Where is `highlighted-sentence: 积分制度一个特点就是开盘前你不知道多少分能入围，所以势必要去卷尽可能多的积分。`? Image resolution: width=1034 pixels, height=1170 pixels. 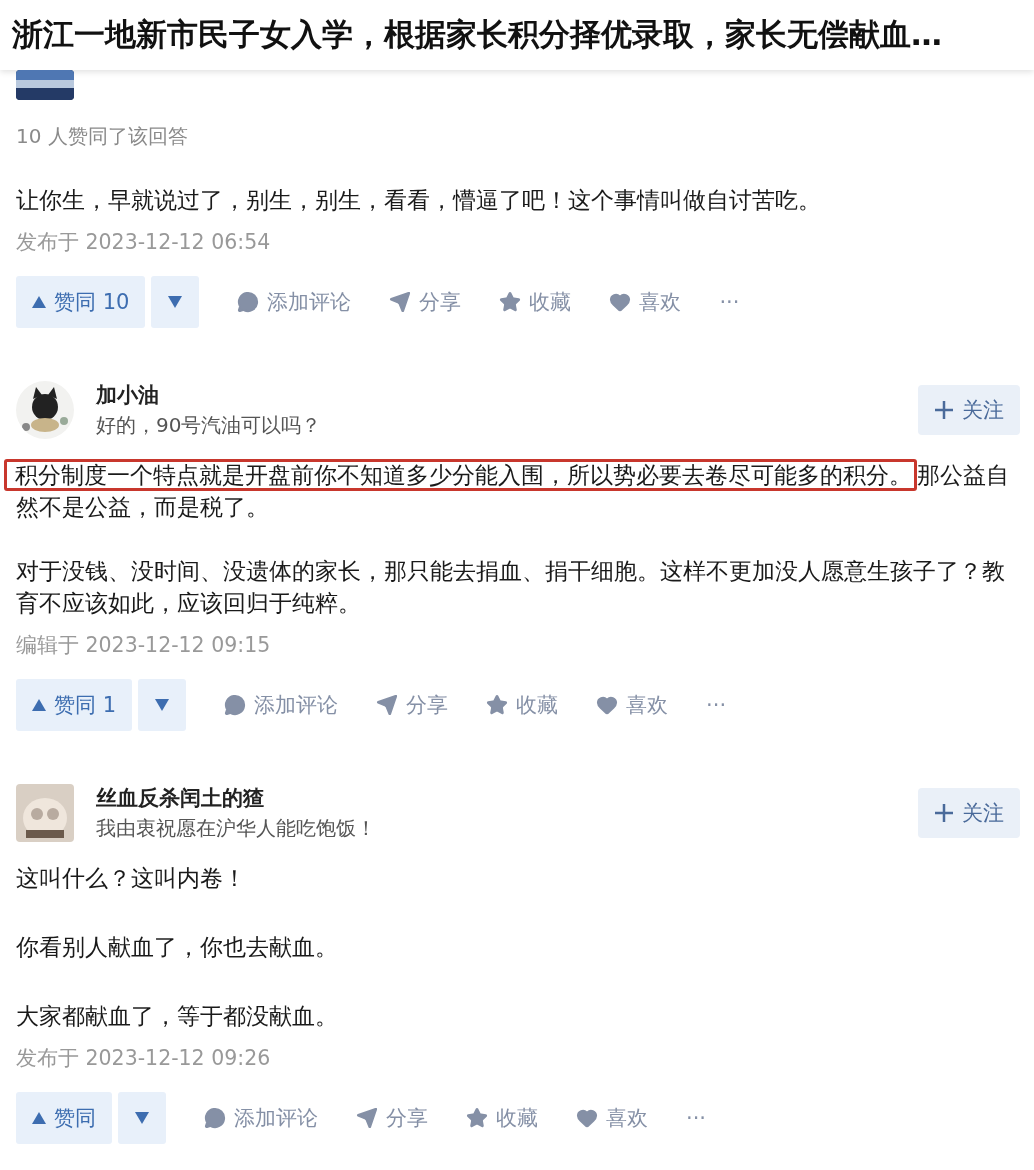
highlighted-sentence: 积分制度一个特点就是开盘前你不知道多少分能入围，所以势必要去卷尽可能多的积分。 is located at coordinates (460, 475).